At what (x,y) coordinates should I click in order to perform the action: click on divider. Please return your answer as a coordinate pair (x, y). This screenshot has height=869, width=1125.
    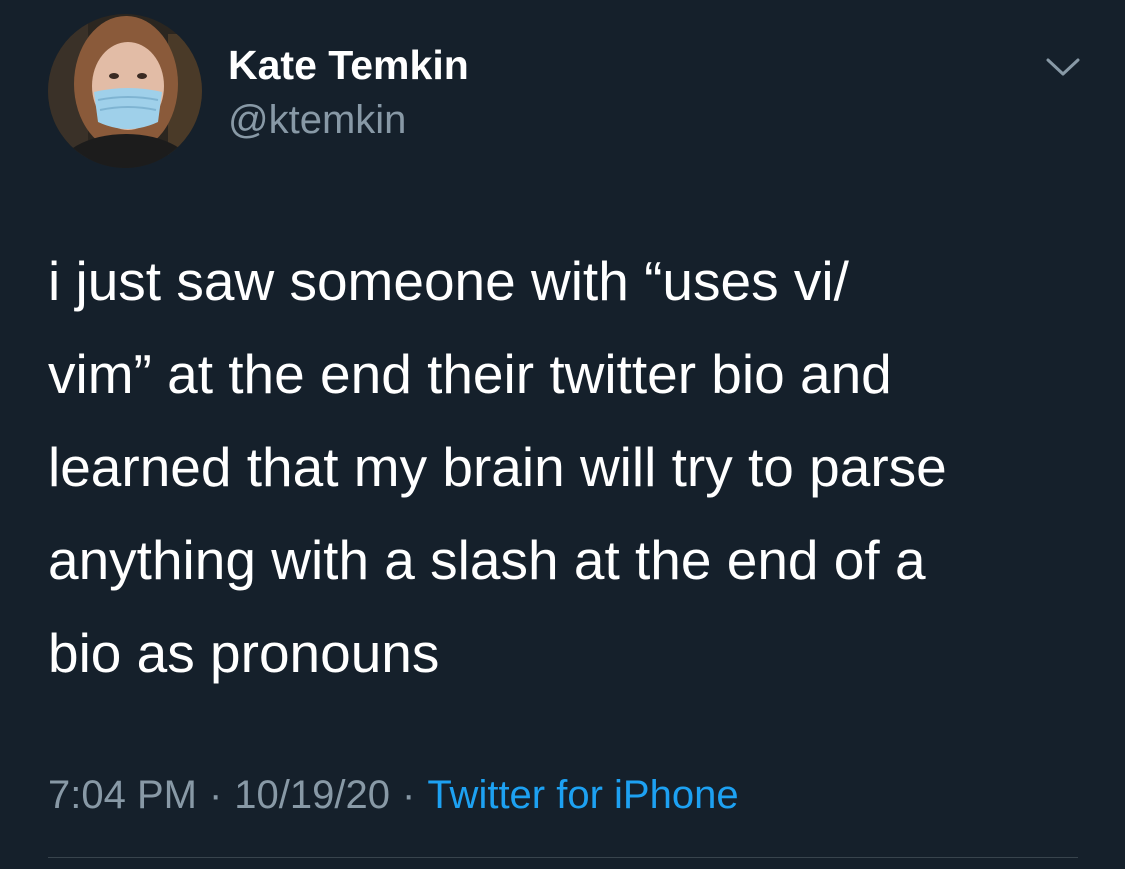
    Looking at the image, I should click on (563, 857).